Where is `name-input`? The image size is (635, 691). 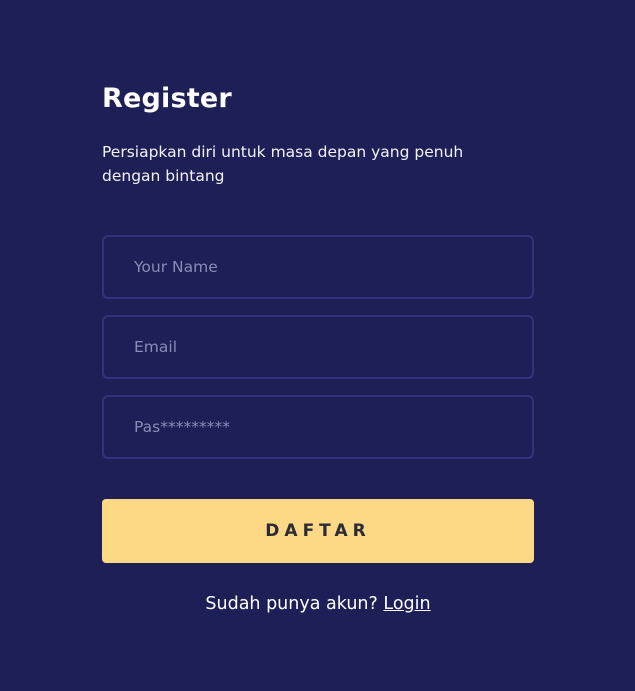 name-input is located at coordinates (318, 267).